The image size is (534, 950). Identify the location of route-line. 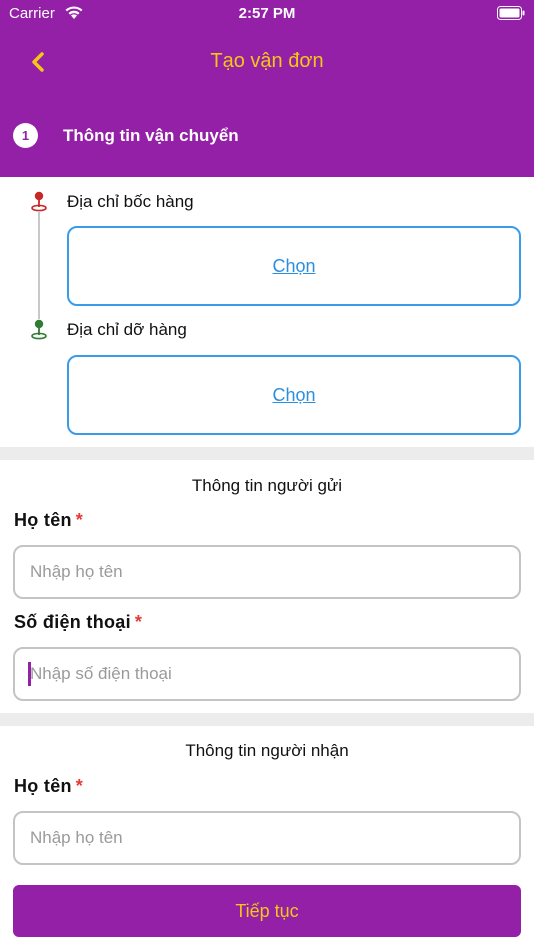
(39, 265).